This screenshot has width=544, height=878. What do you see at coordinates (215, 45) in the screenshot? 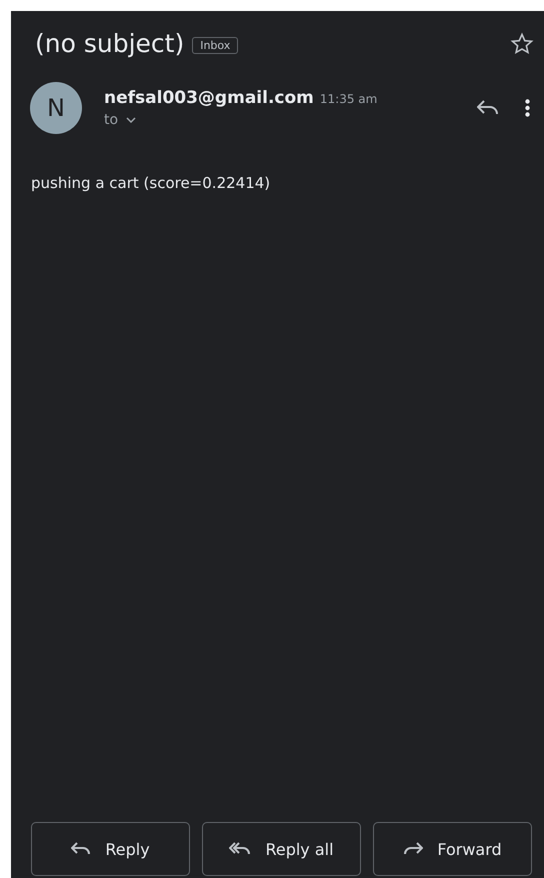
I see `inbox-label: Inbox` at bounding box center [215, 45].